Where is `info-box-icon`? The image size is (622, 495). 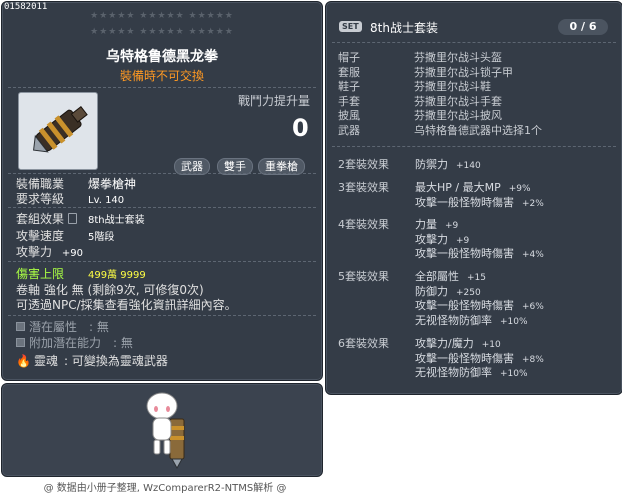 info-box-icon is located at coordinates (72, 218).